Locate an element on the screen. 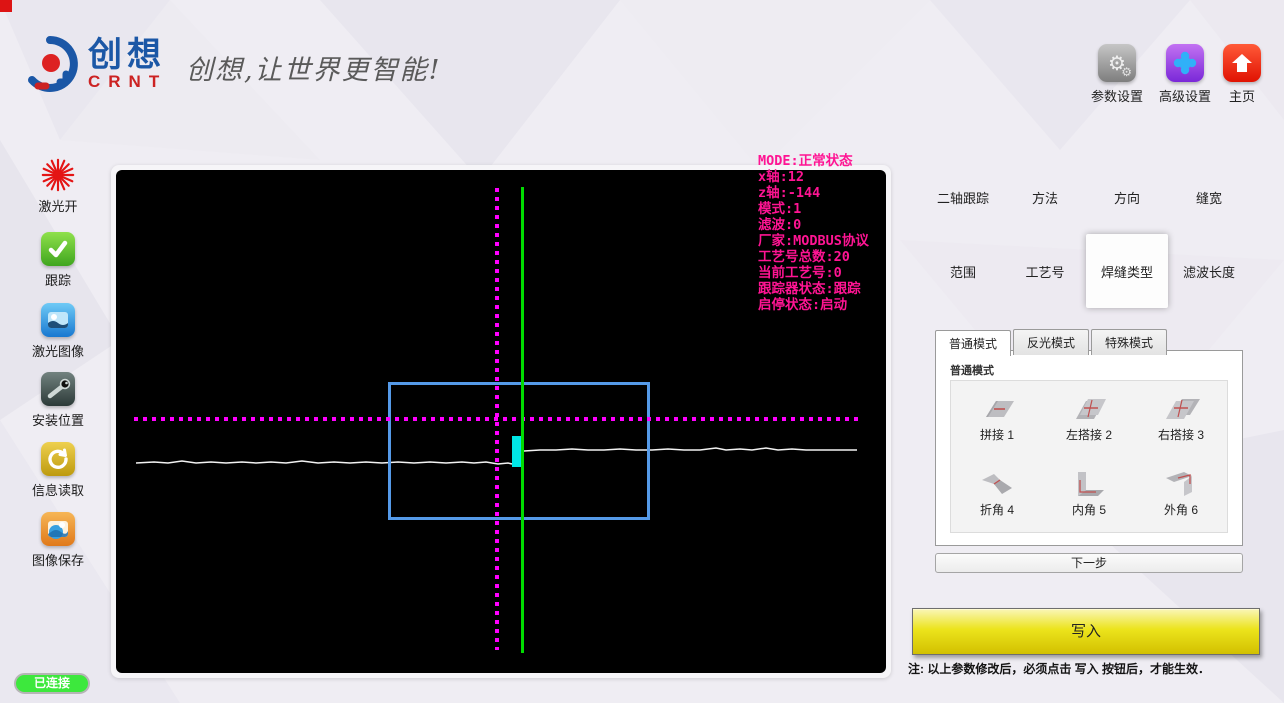 The image size is (1284, 703). laser-image-icon is located at coordinates (58, 320).